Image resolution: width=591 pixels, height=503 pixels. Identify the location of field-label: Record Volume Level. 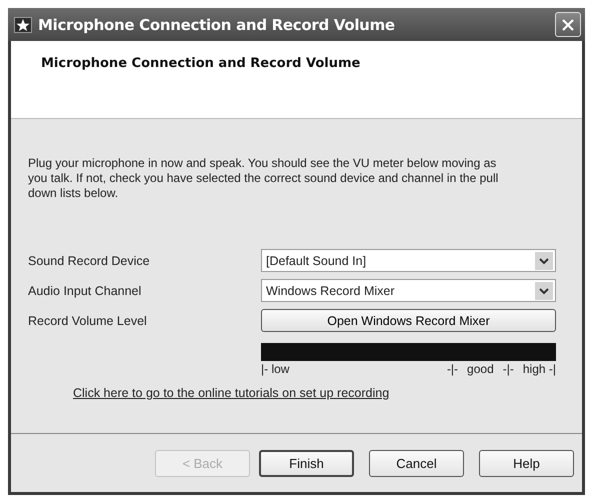
(88, 321).